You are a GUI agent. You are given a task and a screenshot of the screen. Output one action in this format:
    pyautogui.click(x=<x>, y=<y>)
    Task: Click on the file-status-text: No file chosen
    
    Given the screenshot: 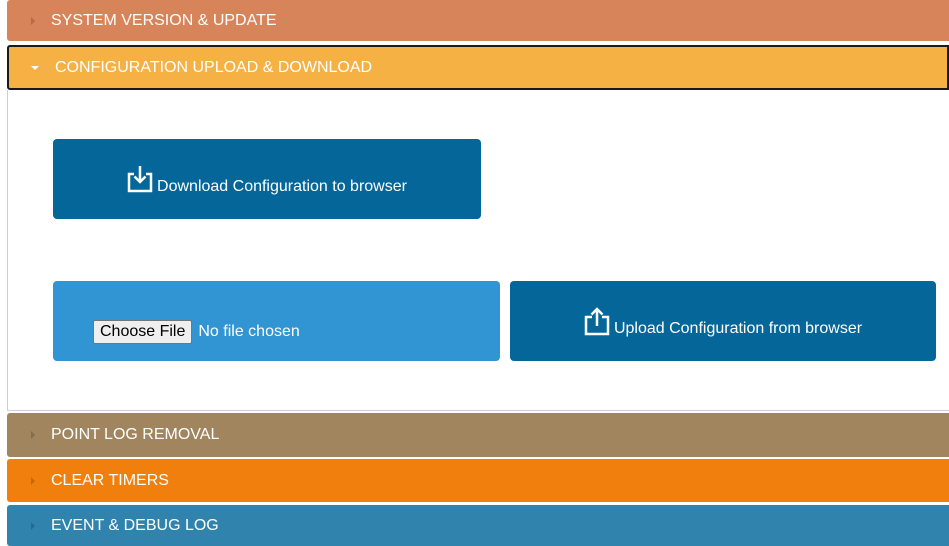 What is the action you would take?
    pyautogui.click(x=249, y=331)
    